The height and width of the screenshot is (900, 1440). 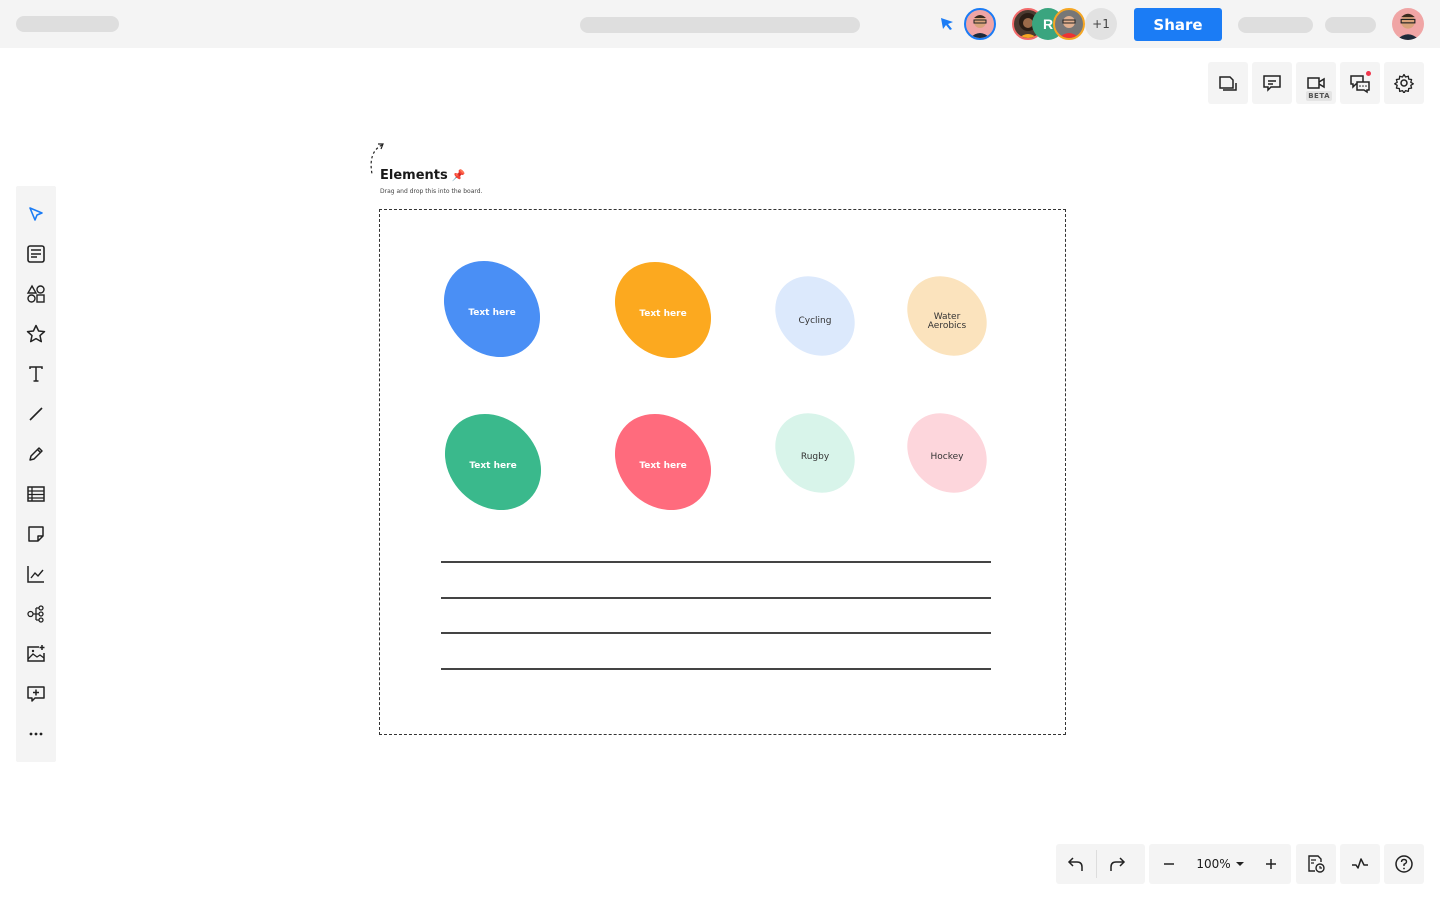 I want to click on zoom-in-button, so click(x=1271, y=864).